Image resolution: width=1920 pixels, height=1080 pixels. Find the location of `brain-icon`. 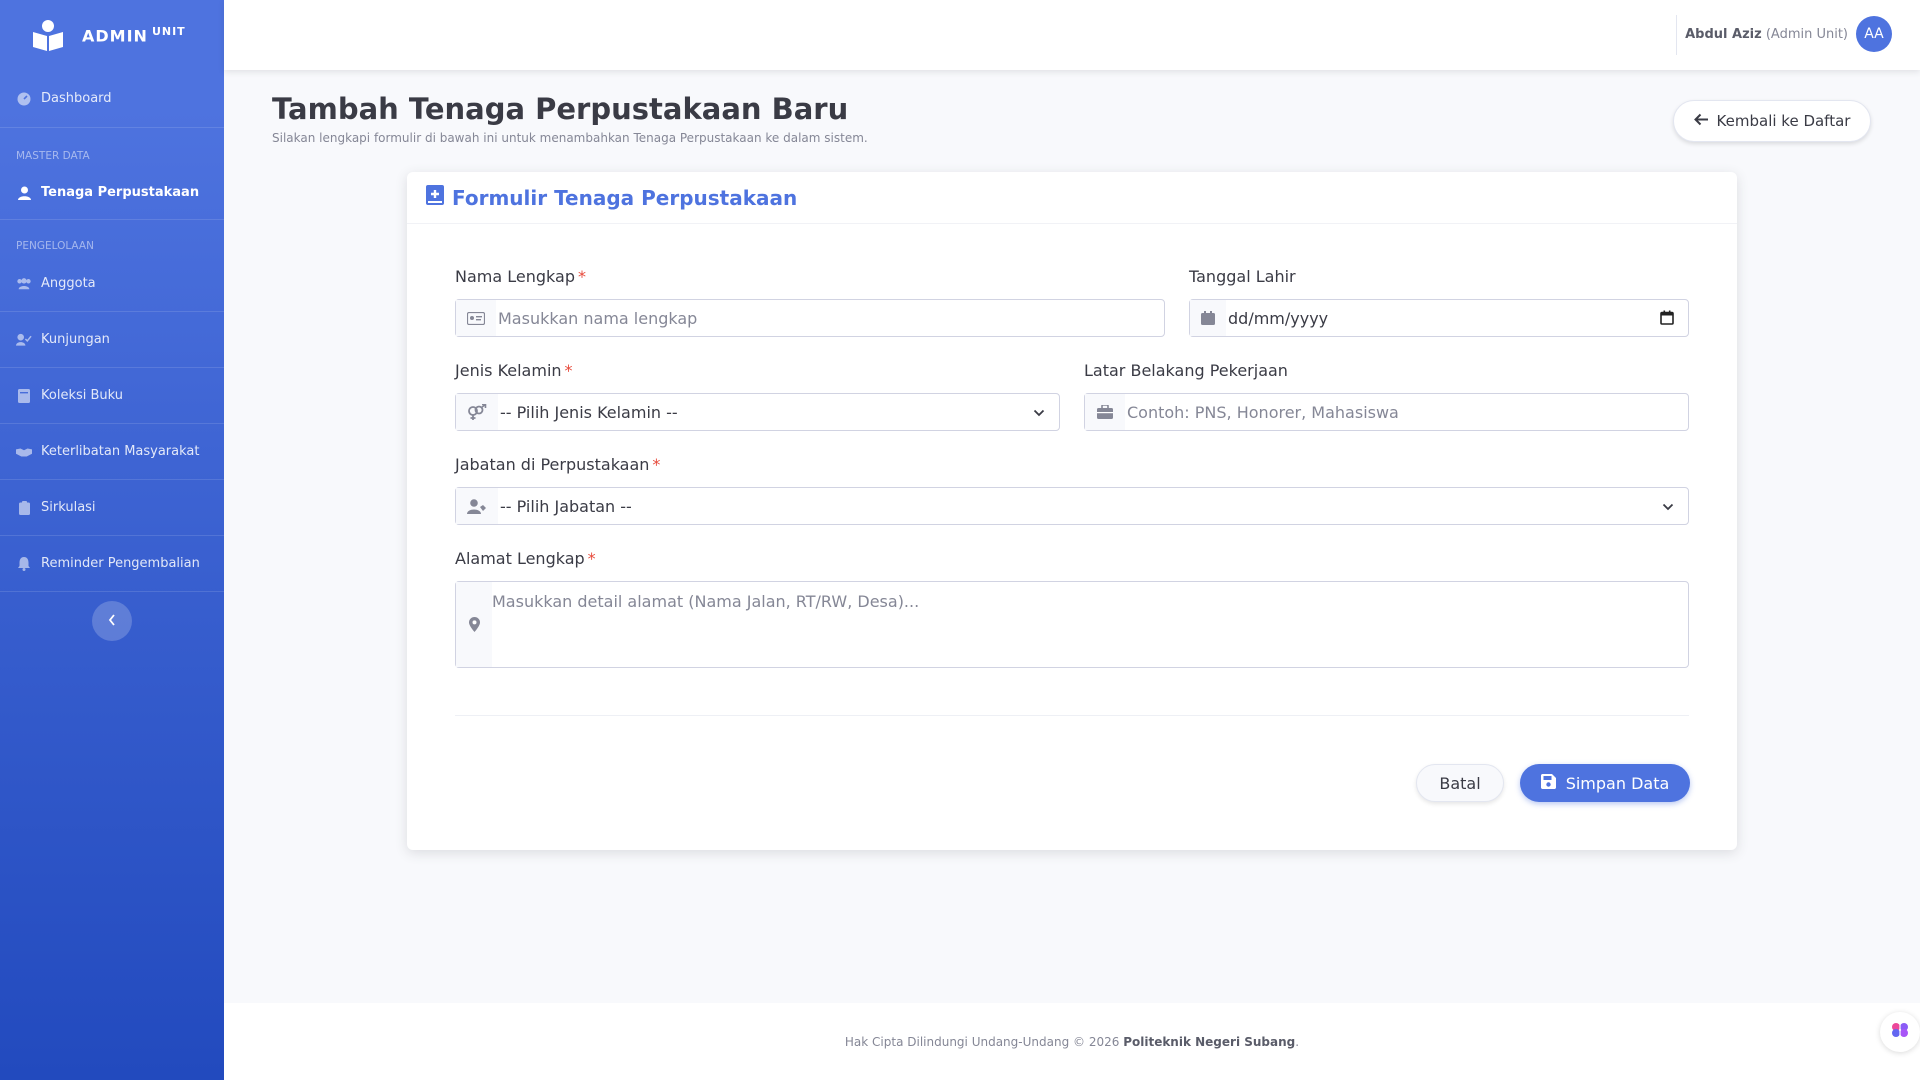

brain-icon is located at coordinates (1900, 1032).